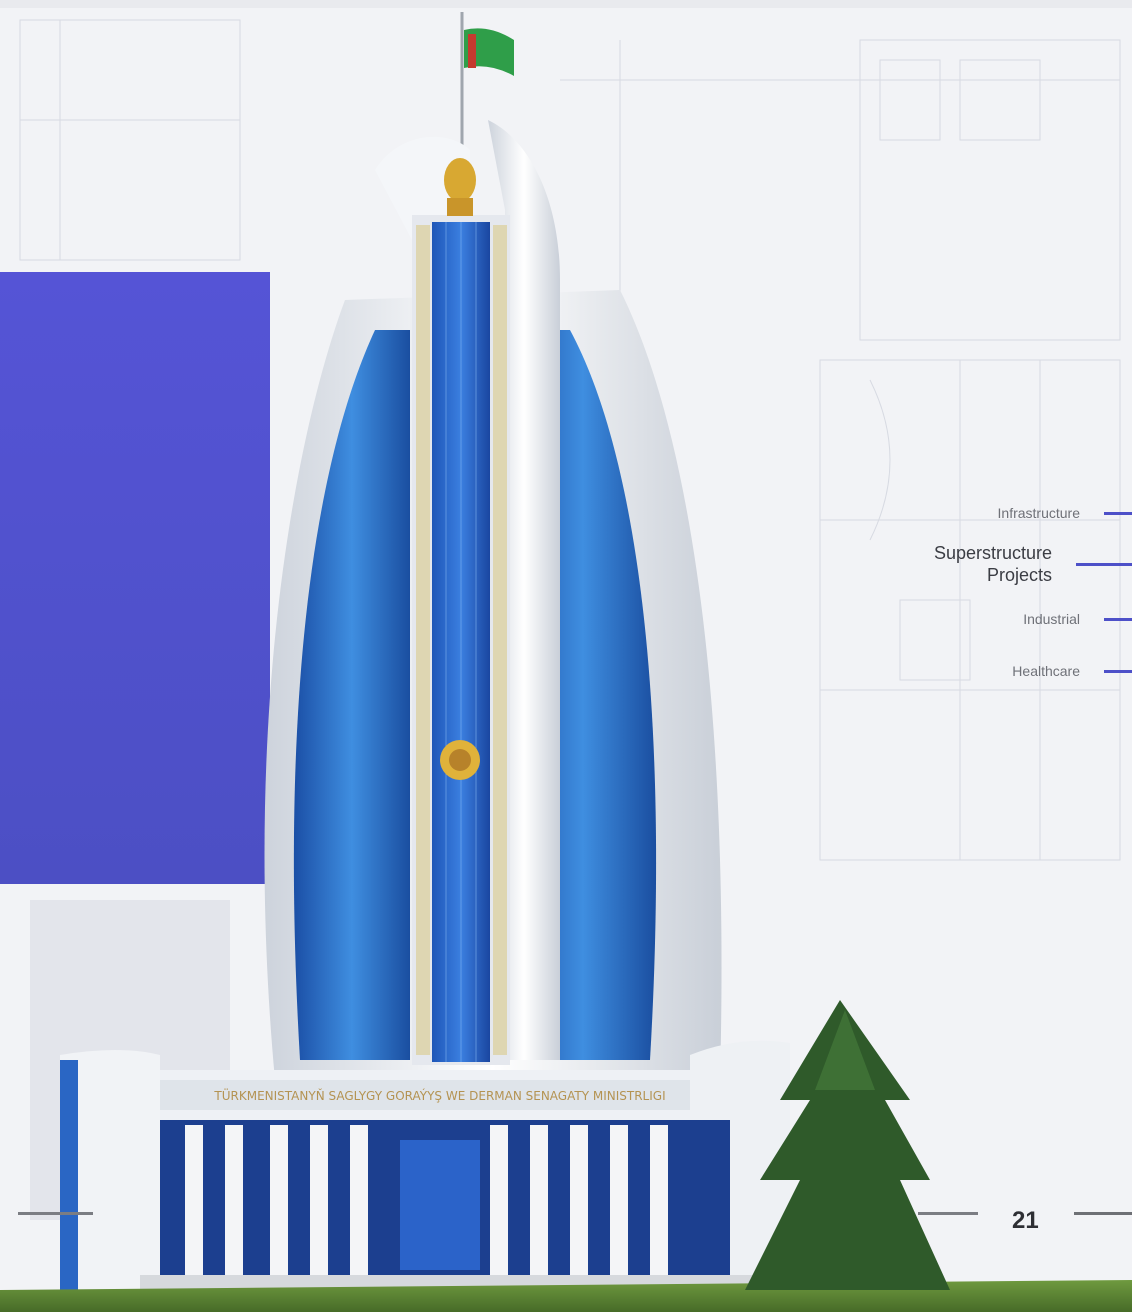  I want to click on nav-item-industrial: Industrial, so click(1077, 619).